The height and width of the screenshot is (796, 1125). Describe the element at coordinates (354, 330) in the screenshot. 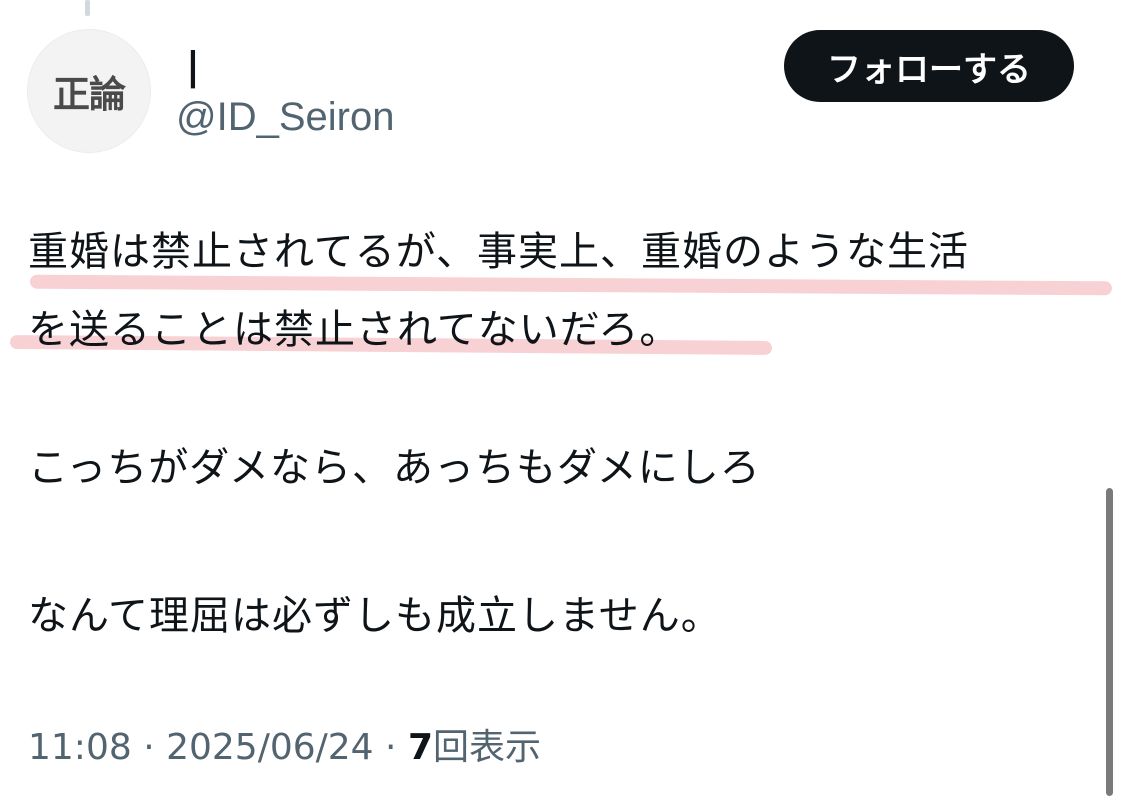

I see `tweet-text-line: を送ることは禁止されてないだろ。` at that location.